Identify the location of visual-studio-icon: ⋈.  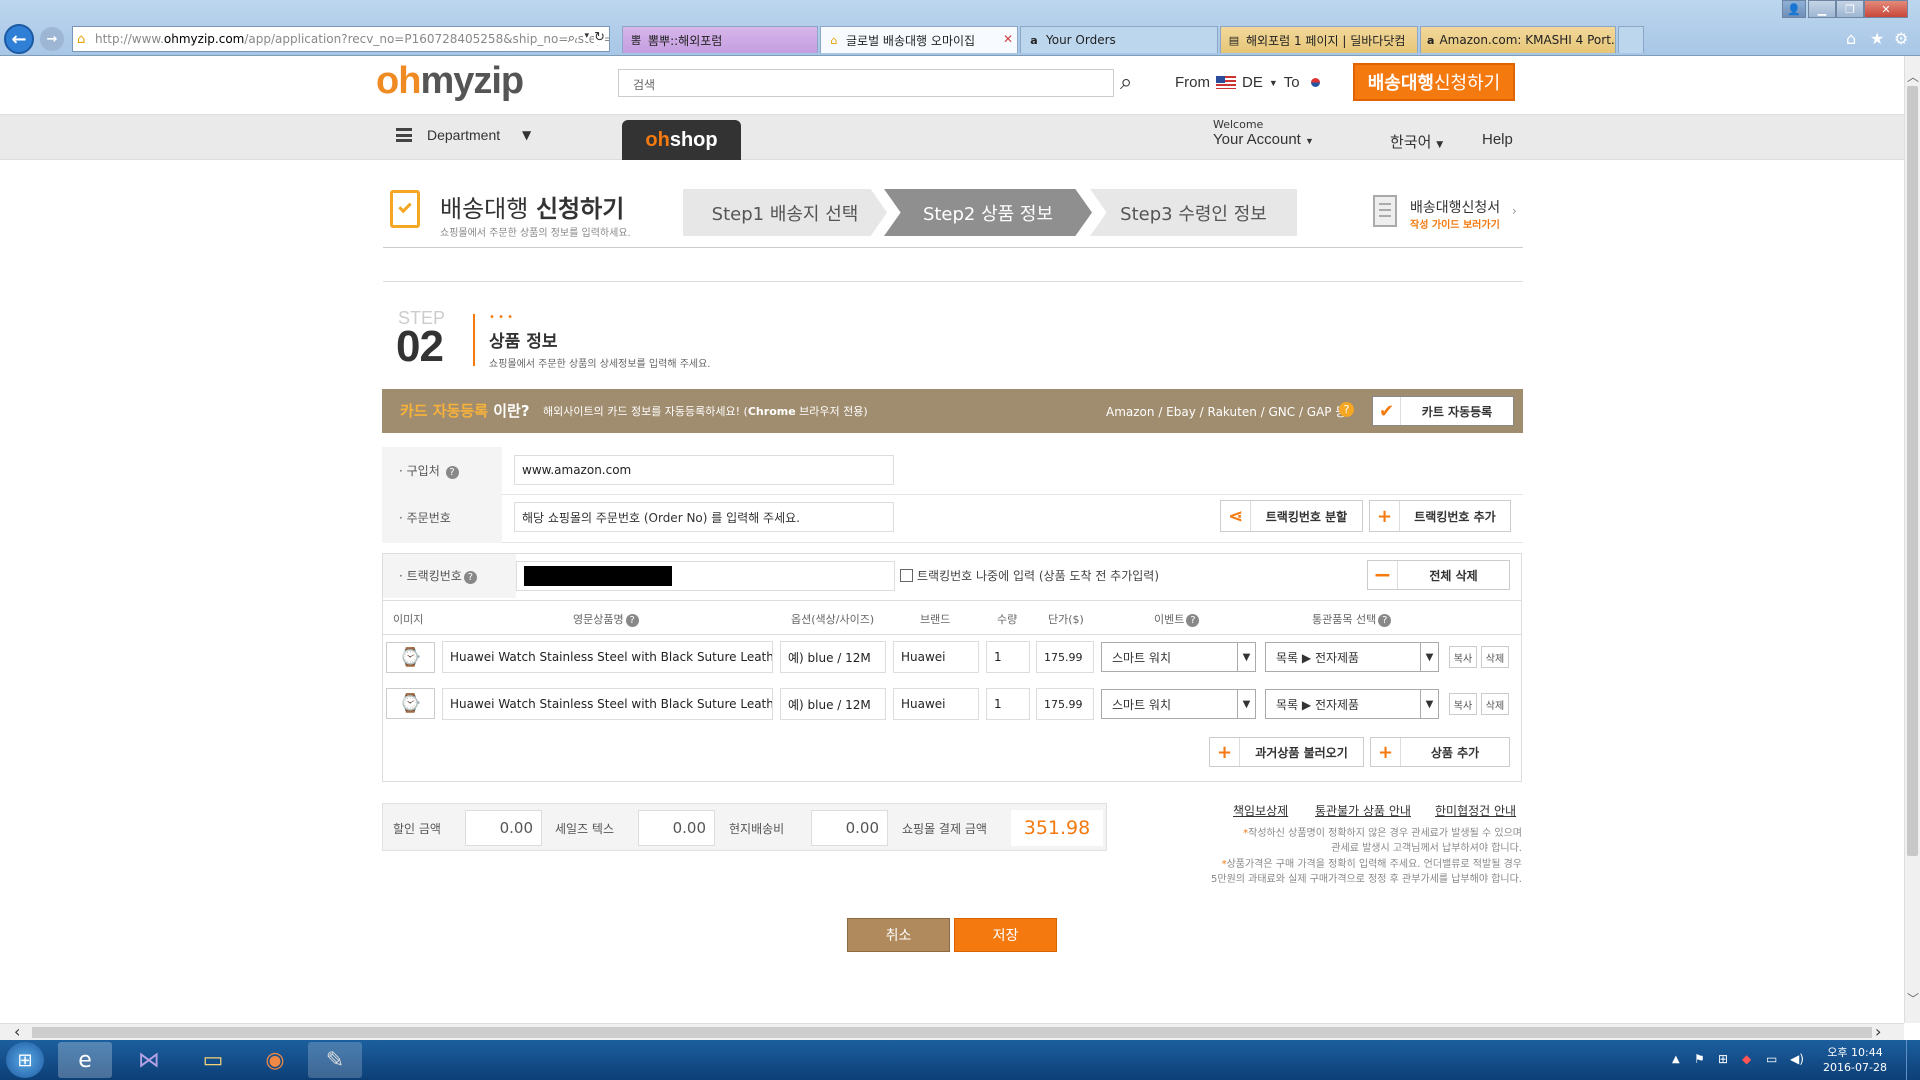
(149, 1060).